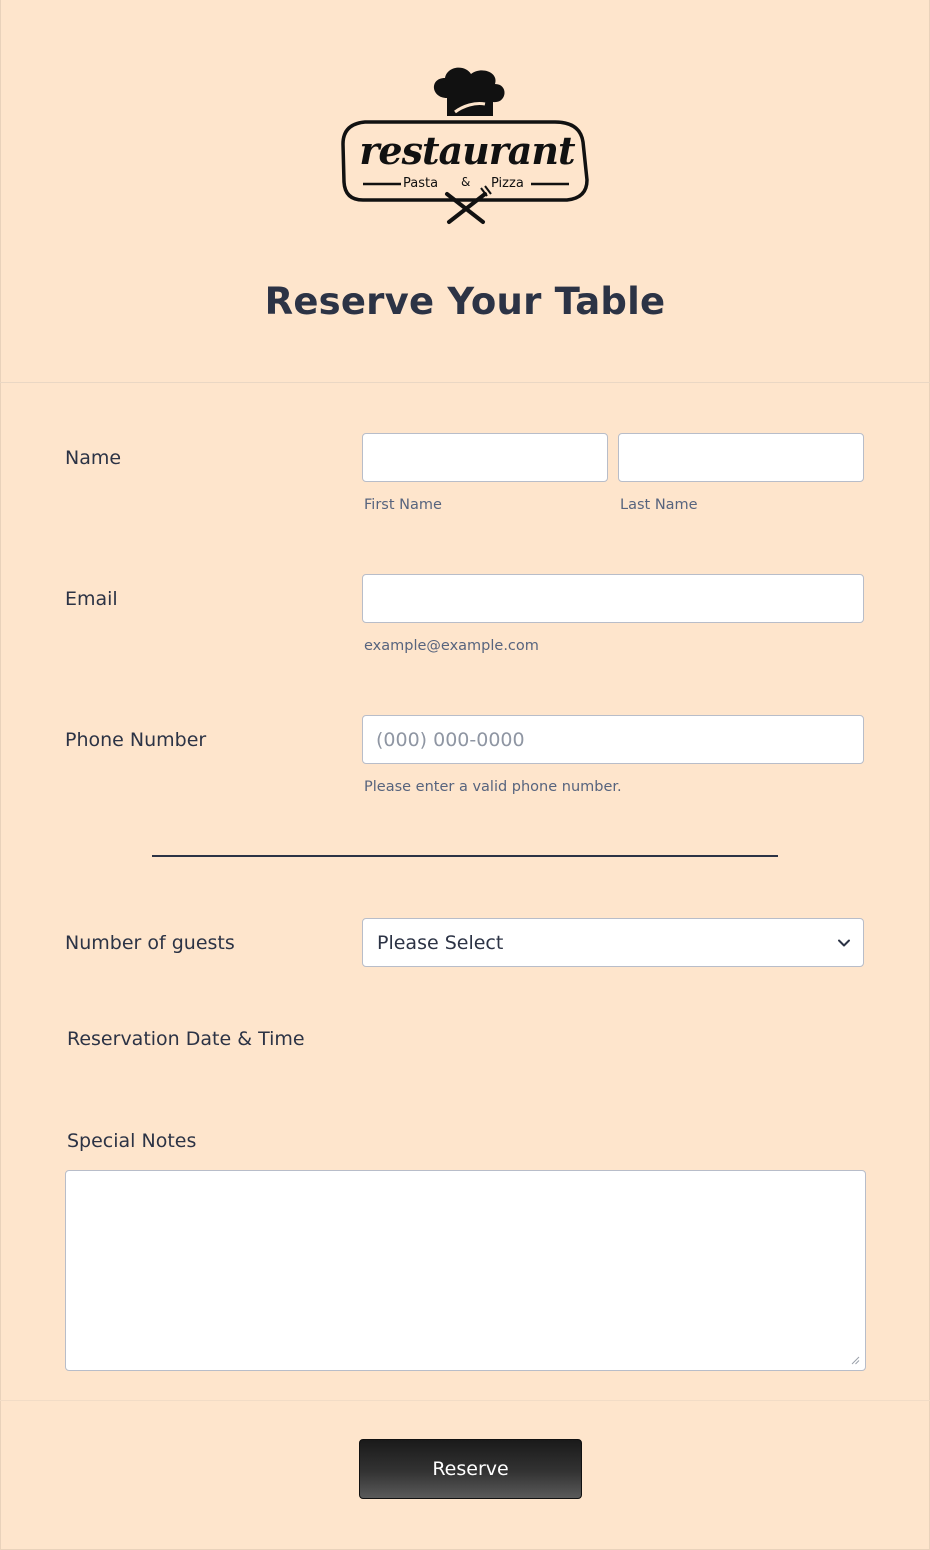  Describe the element at coordinates (440, 943) in the screenshot. I see `guests-selected-value: Please Select` at that location.